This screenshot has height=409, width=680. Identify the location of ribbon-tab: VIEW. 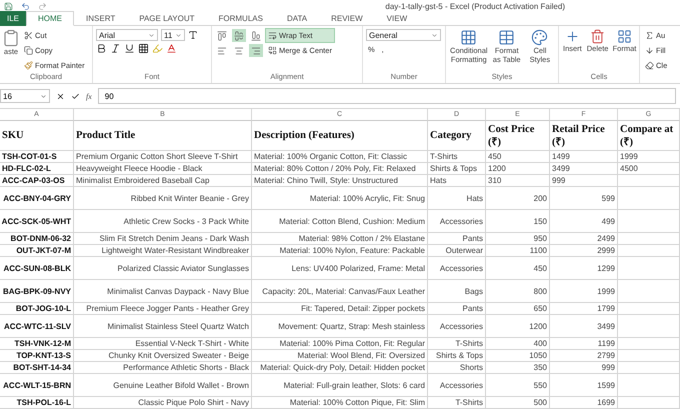
(397, 18).